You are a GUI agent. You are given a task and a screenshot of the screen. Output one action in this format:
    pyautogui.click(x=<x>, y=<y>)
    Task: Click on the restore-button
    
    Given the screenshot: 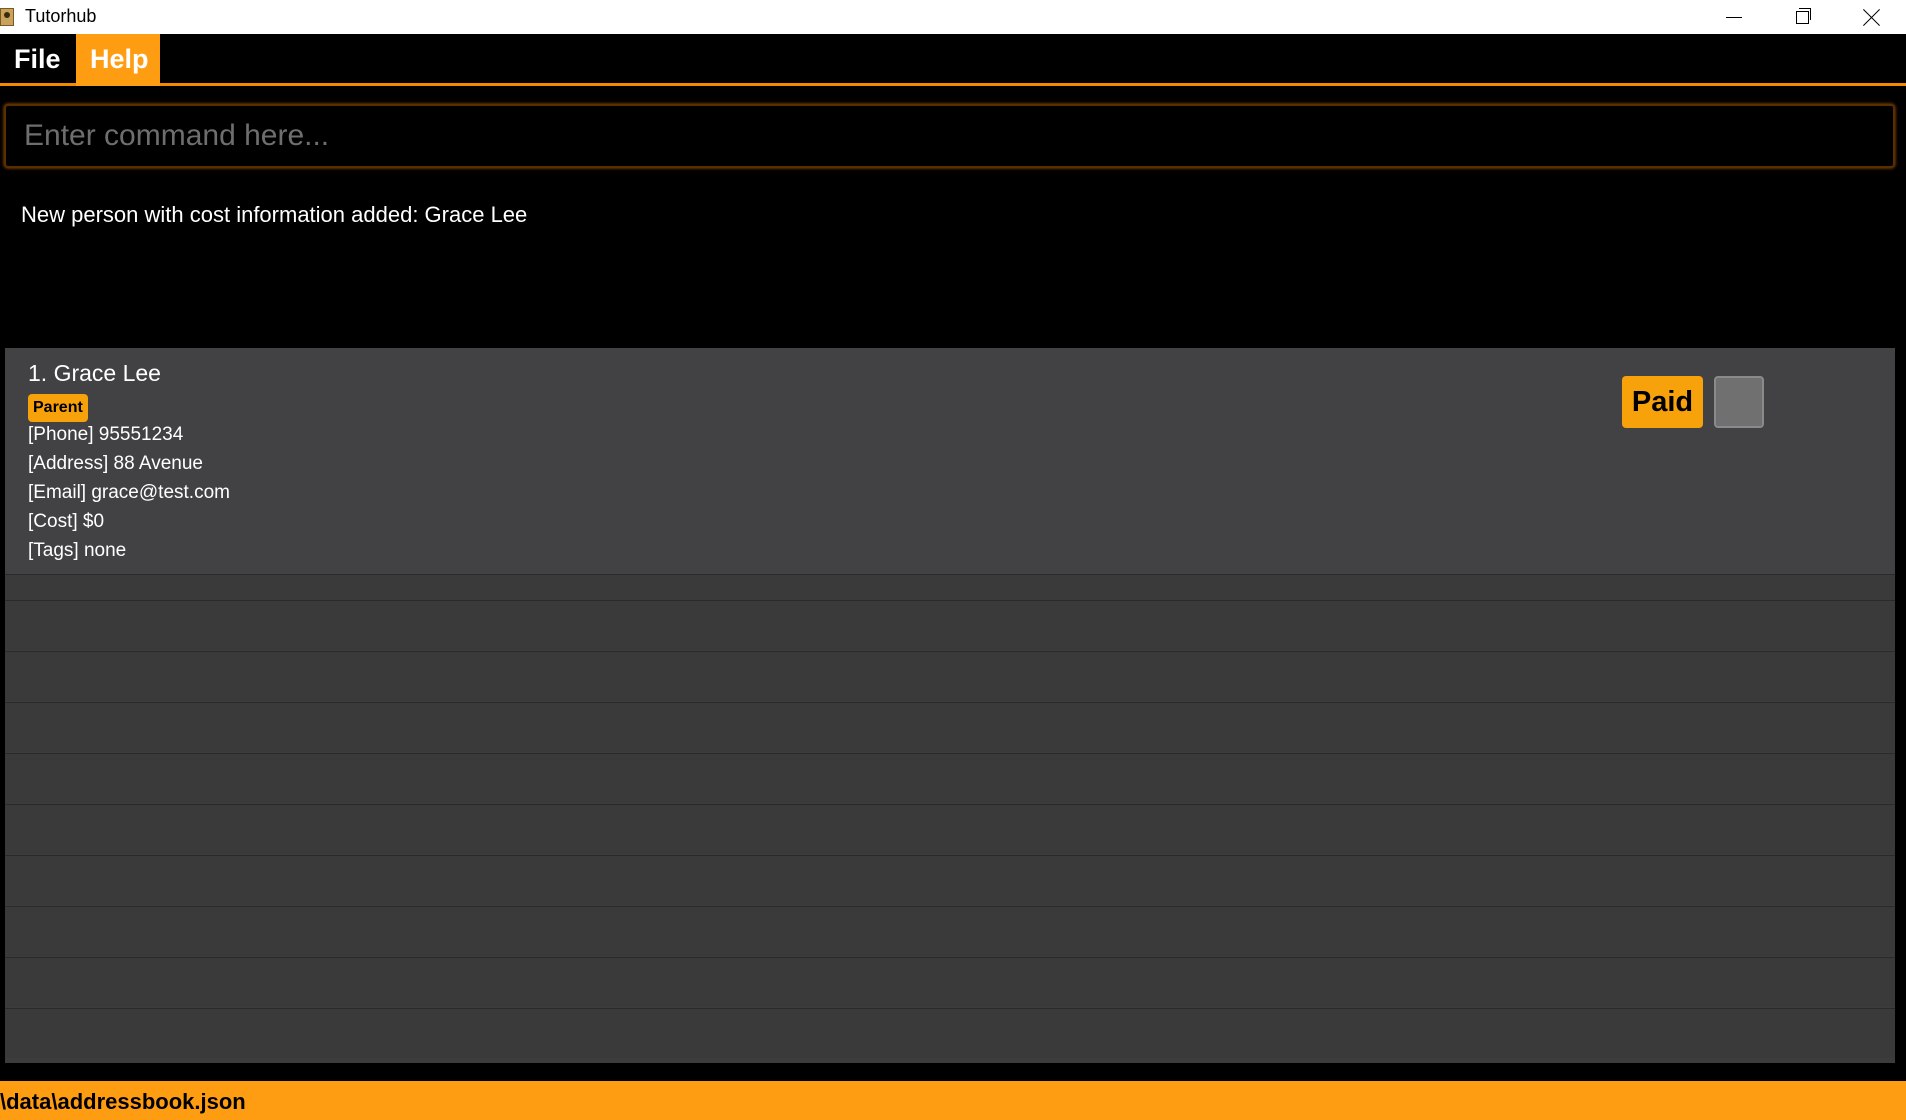 What is the action you would take?
    pyautogui.click(x=1802, y=17)
    